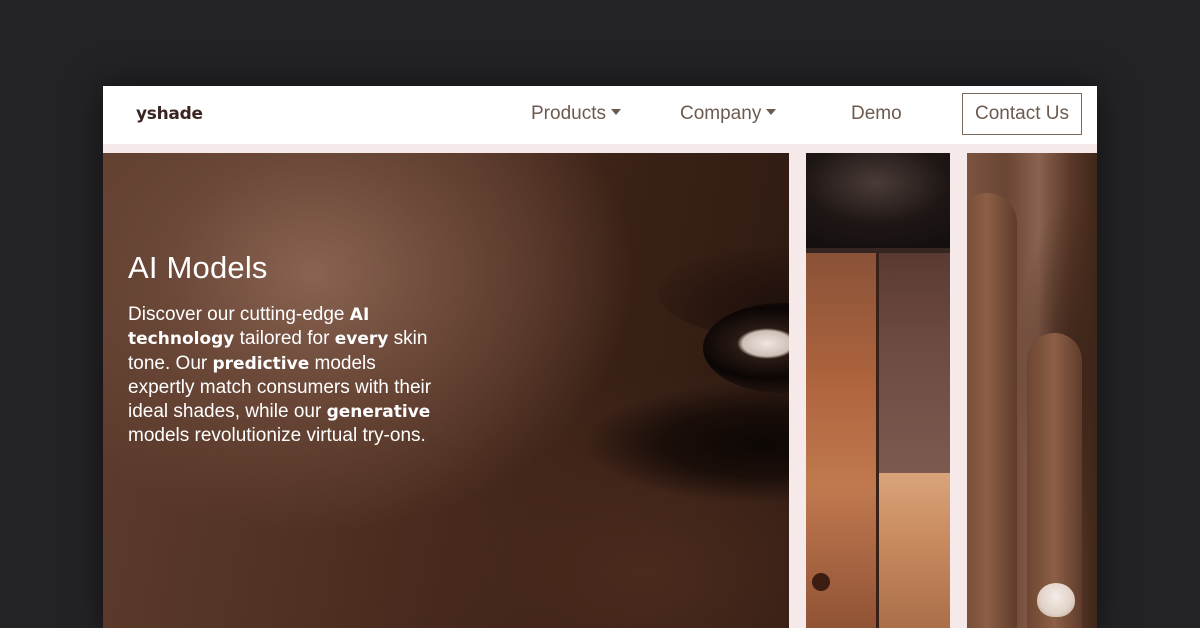 This screenshot has height=628, width=1200. I want to click on hero-description-emphasis: every, so click(361, 339).